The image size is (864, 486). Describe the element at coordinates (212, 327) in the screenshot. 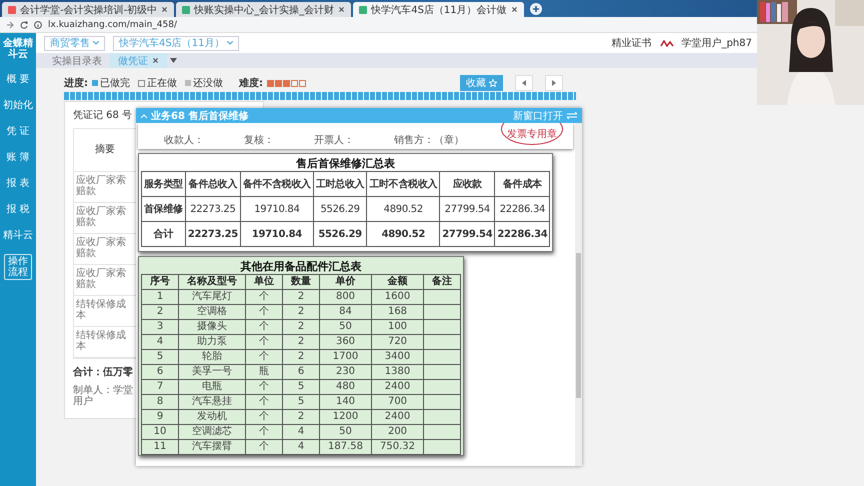

I see `table-cell: 摄像头` at that location.